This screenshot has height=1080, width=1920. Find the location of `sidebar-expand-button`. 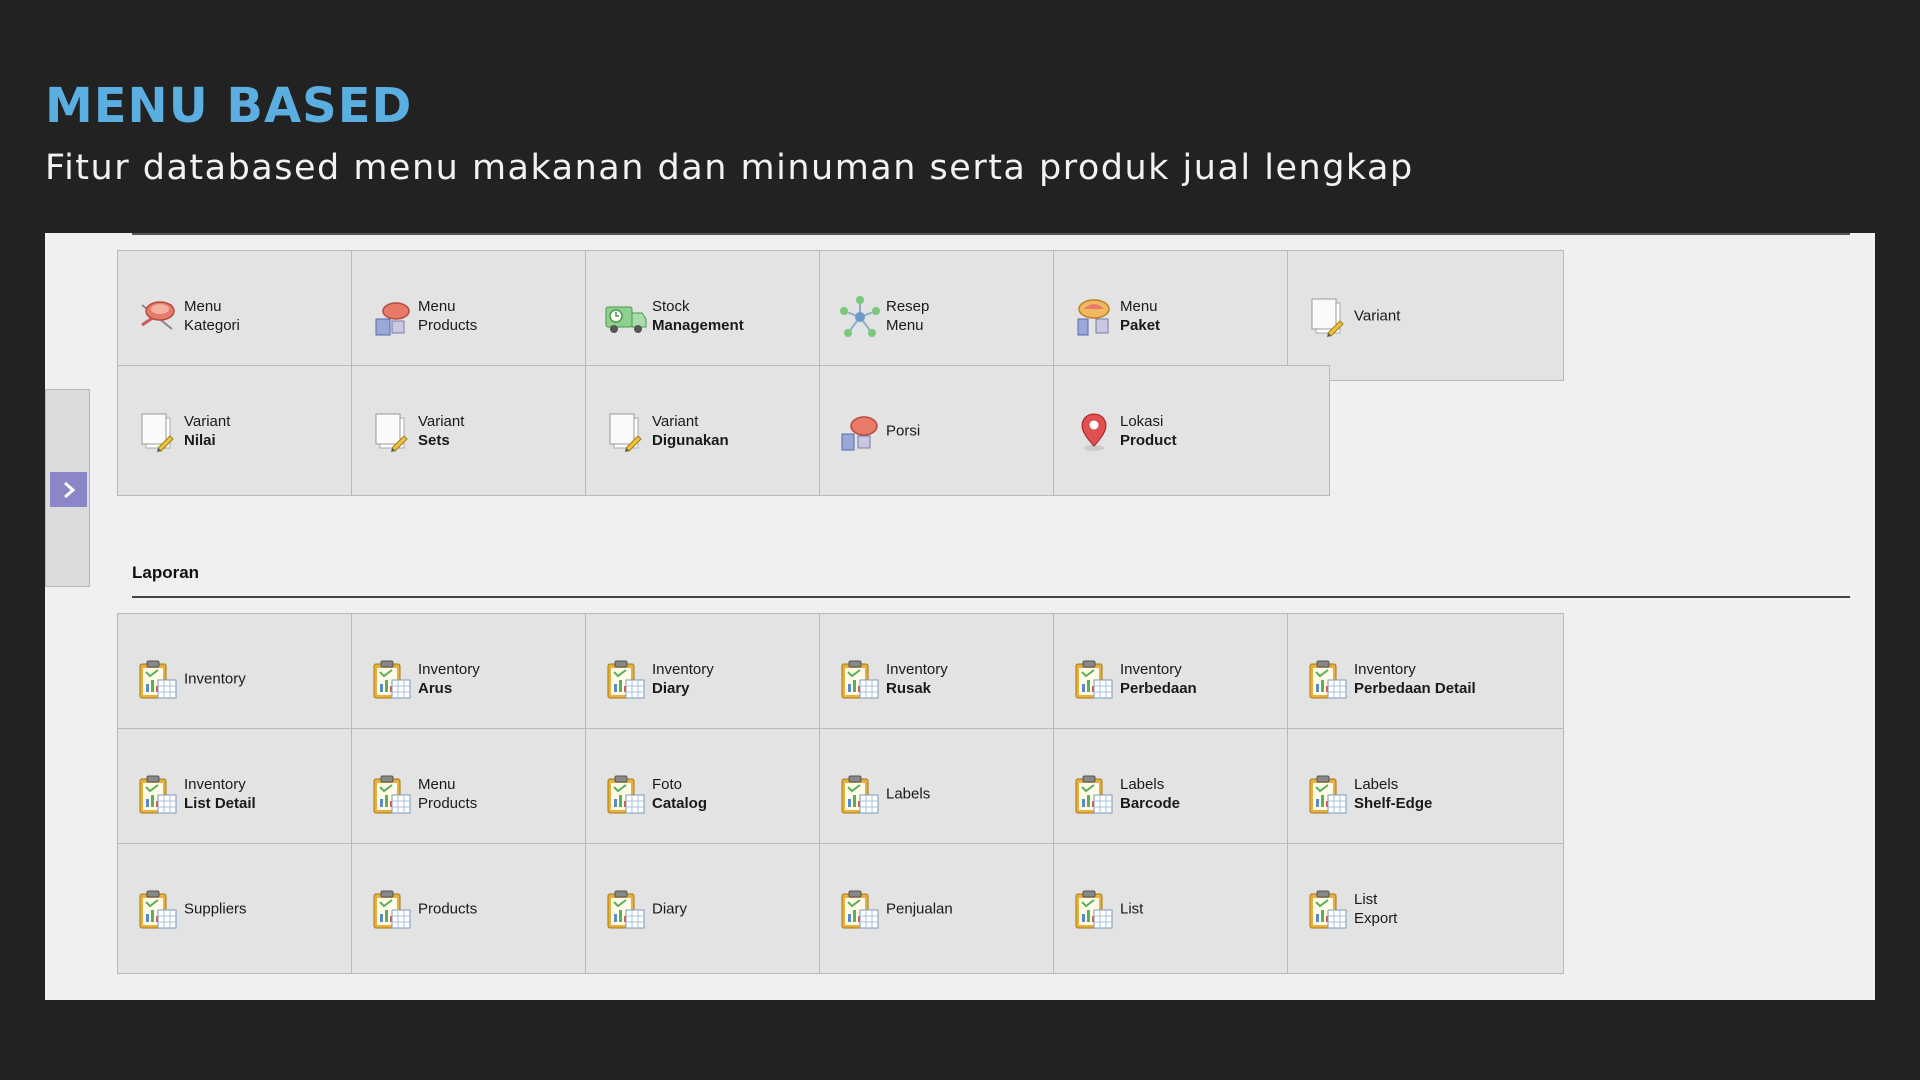

sidebar-expand-button is located at coordinates (68, 489).